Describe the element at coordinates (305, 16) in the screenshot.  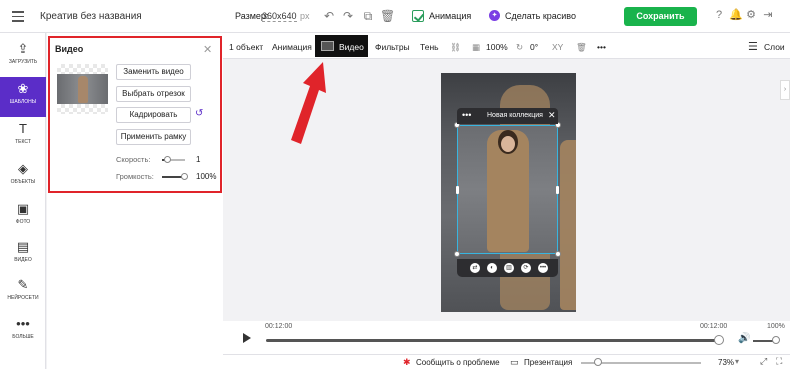
I see `size-unit: px` at that location.